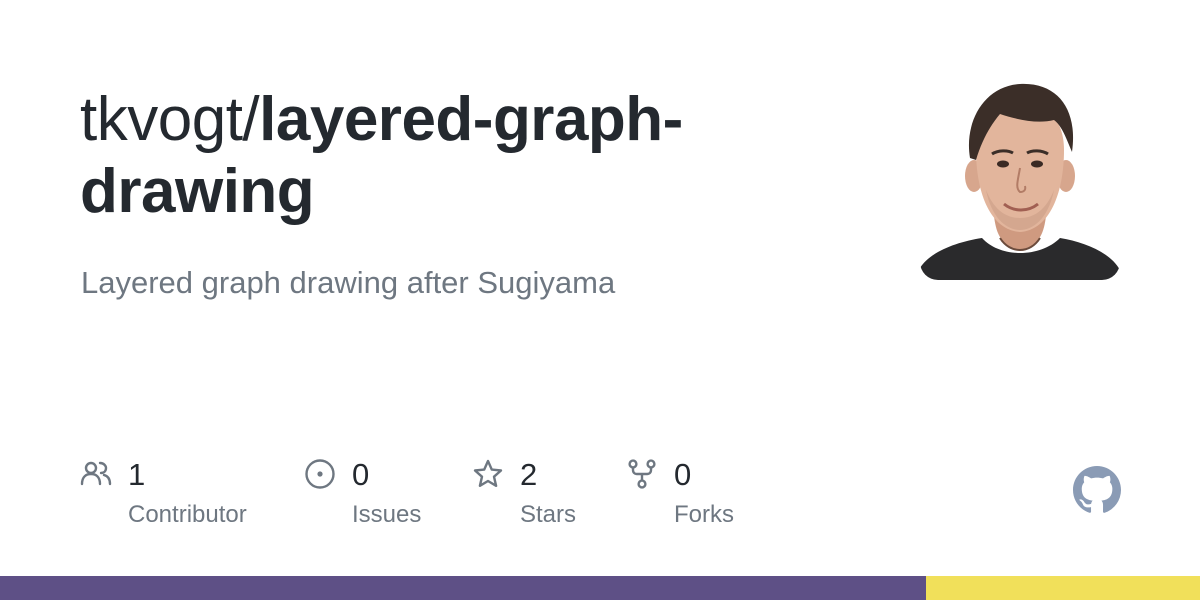 This screenshot has width=1200, height=600. Describe the element at coordinates (170, 119) in the screenshot. I see `repo-owner: tkvogt/` at that location.